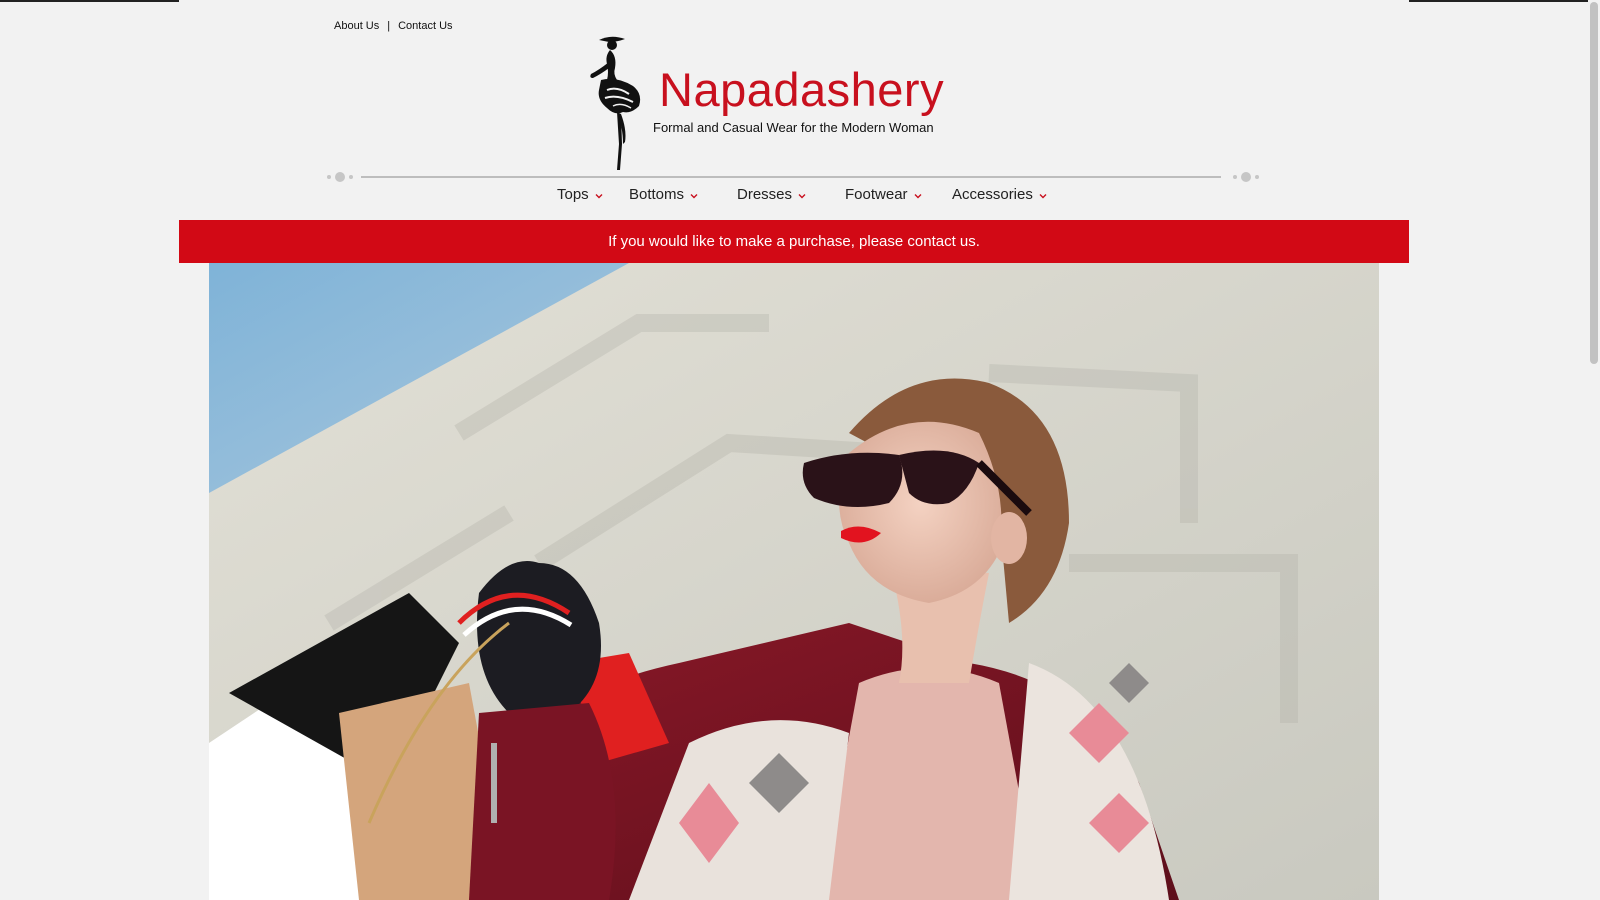  I want to click on contact-us-link: Contact Us, so click(425, 26).